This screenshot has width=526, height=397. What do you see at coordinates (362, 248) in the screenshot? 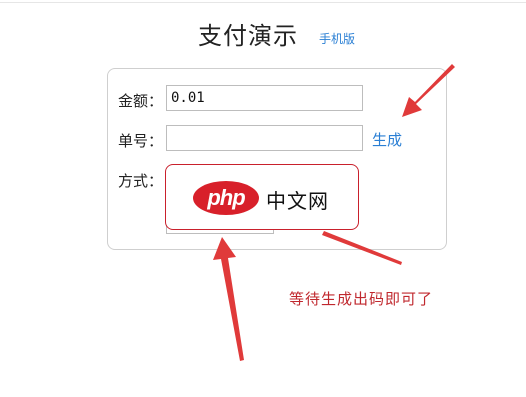
I see `arrow-from-watermark-icon` at bounding box center [362, 248].